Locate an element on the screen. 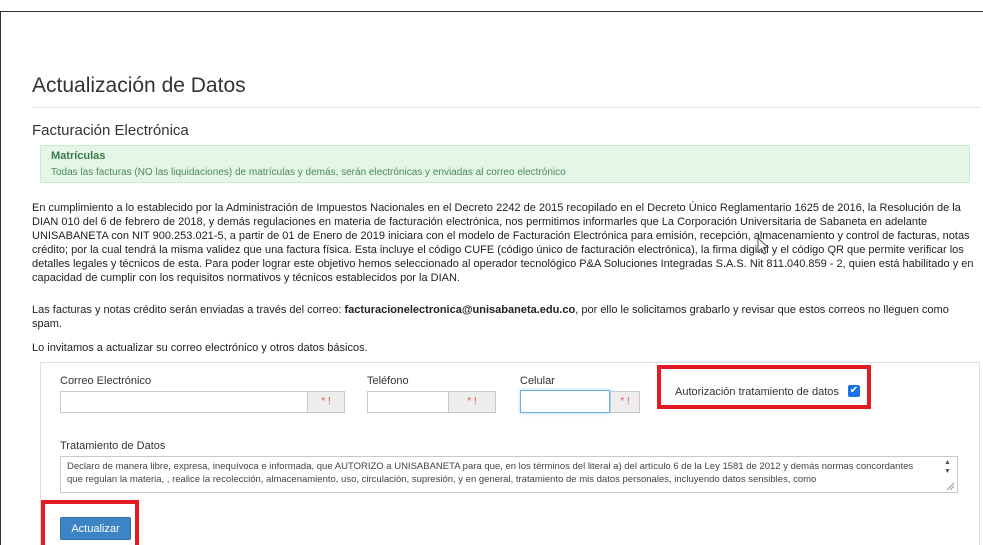  email-label: Correo Electrónico is located at coordinates (106, 381).